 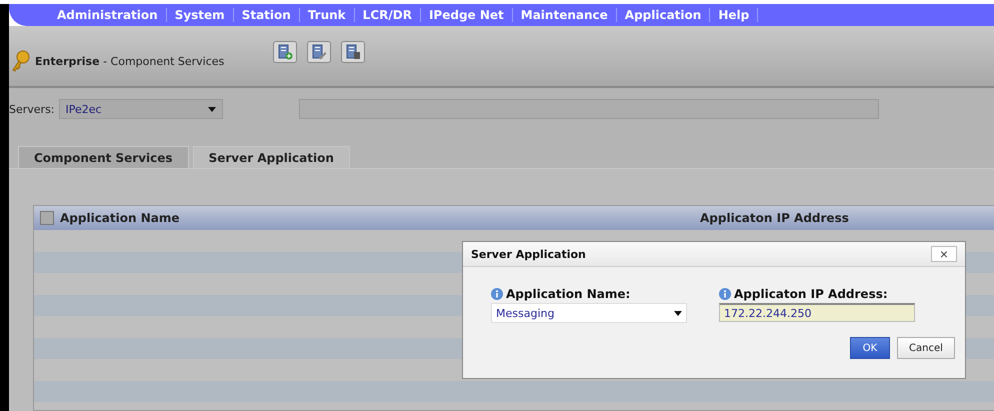 What do you see at coordinates (120, 218) in the screenshot?
I see `column-header: Application Name` at bounding box center [120, 218].